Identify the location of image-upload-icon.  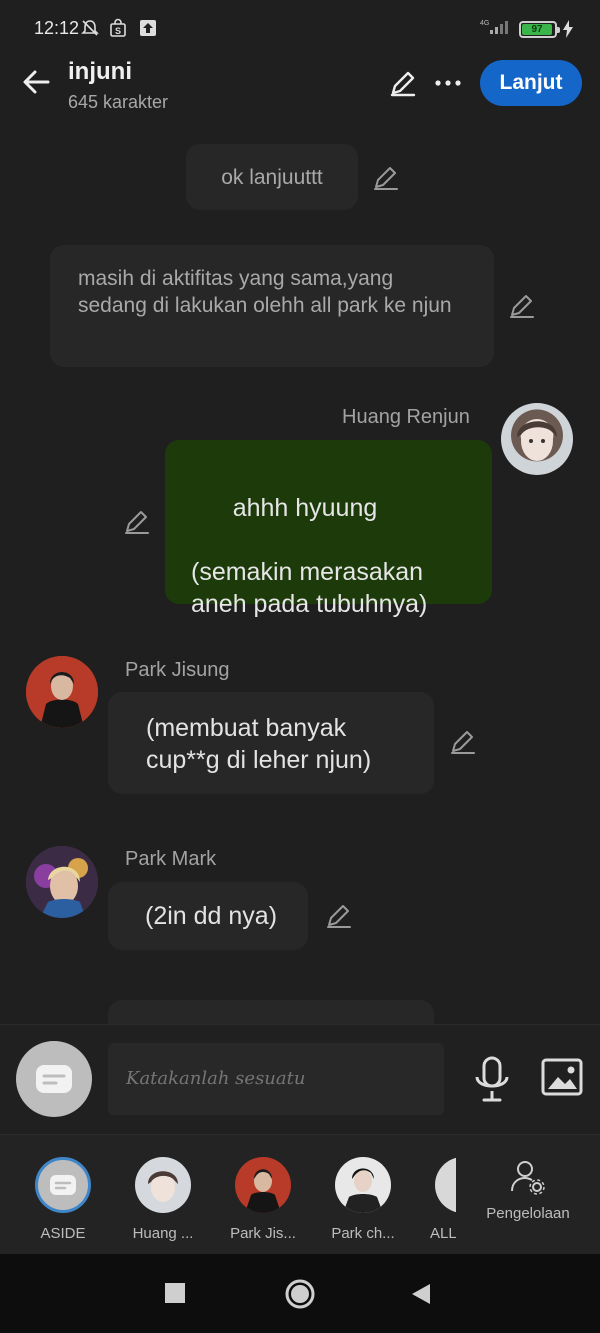
(562, 1077).